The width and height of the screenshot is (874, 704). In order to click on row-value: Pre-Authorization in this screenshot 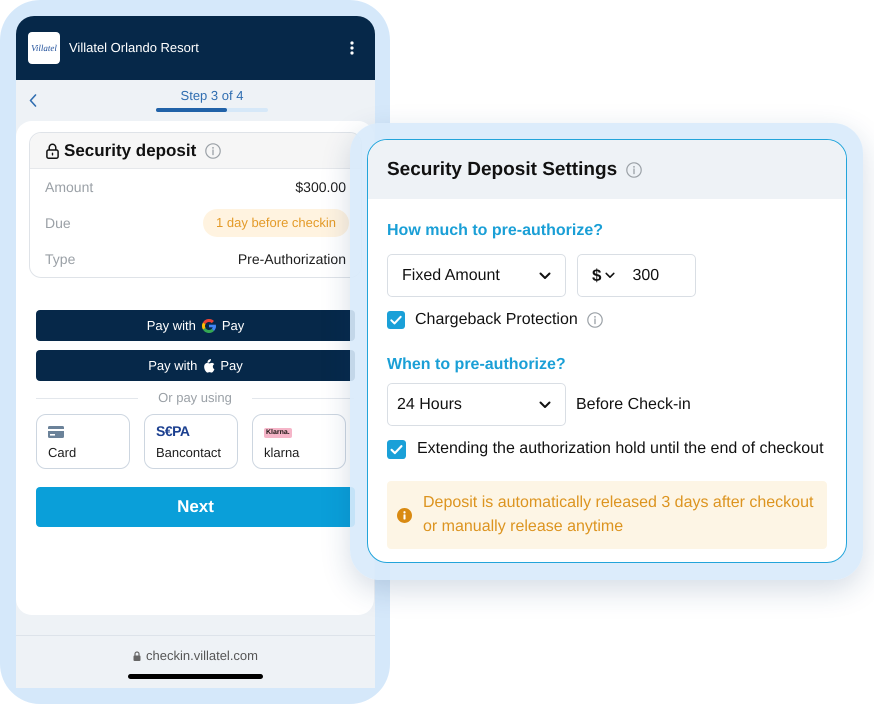, I will do `click(292, 259)`.